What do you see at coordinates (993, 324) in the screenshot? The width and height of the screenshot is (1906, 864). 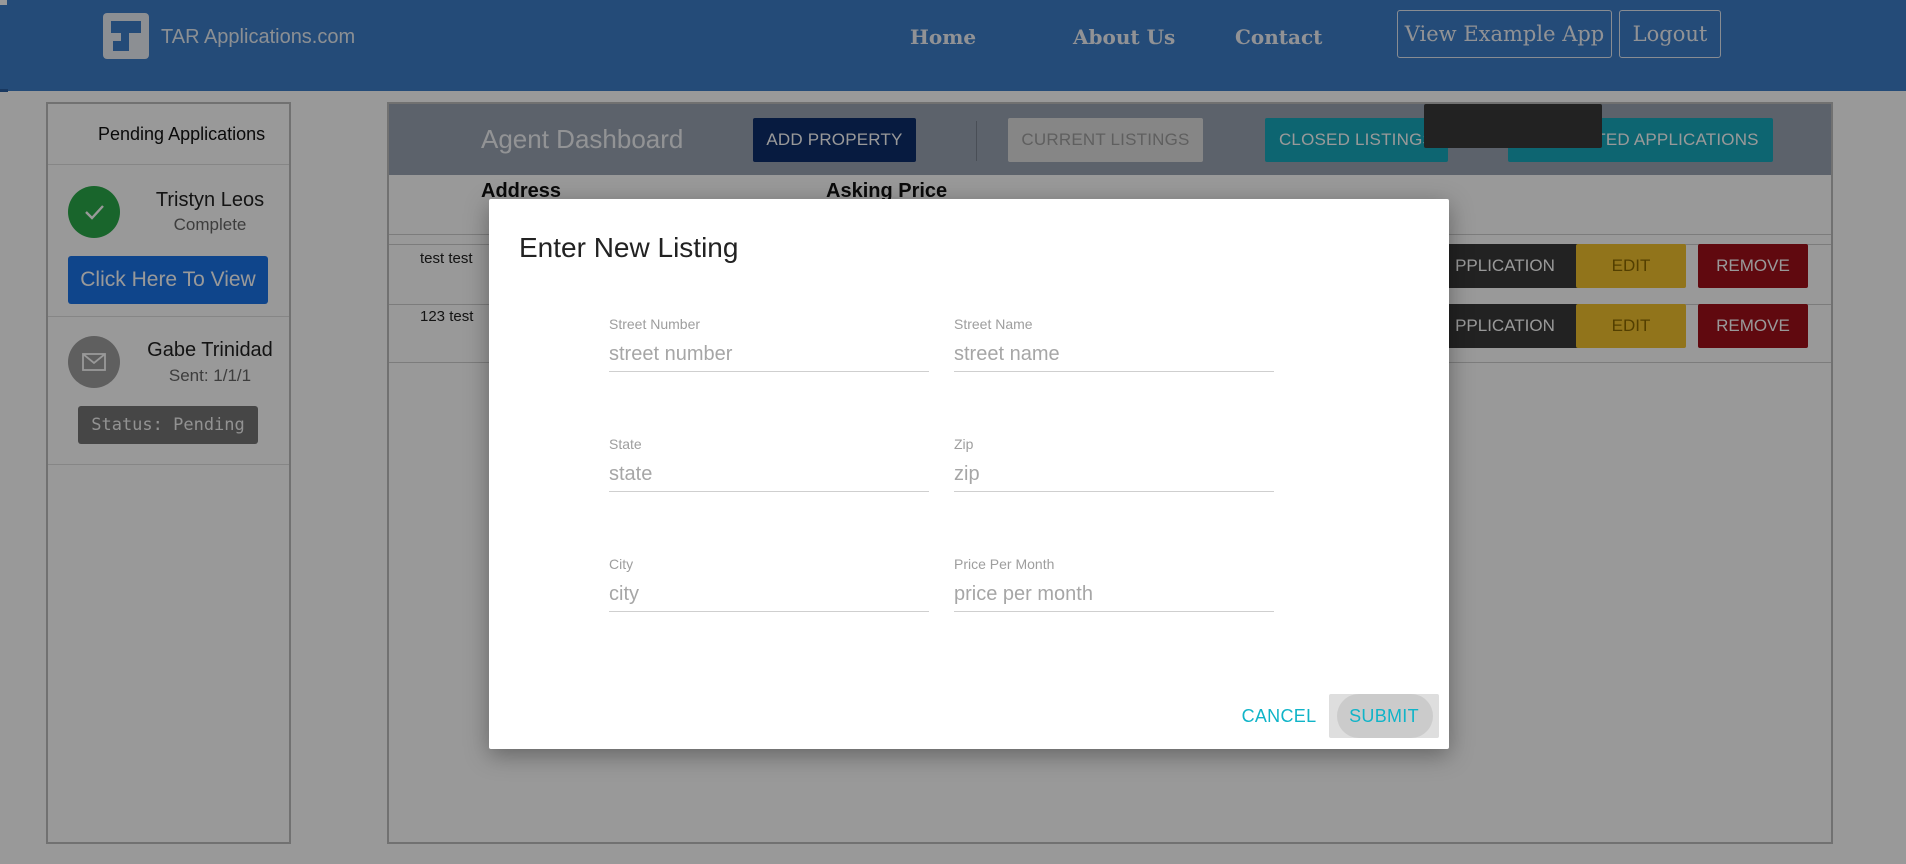 I see `field-label: Street Name` at bounding box center [993, 324].